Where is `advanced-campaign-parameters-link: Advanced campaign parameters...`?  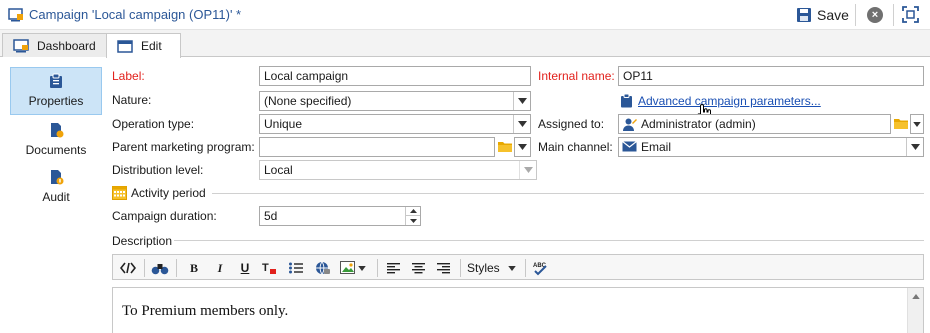 advanced-campaign-parameters-link: Advanced campaign parameters... is located at coordinates (729, 101).